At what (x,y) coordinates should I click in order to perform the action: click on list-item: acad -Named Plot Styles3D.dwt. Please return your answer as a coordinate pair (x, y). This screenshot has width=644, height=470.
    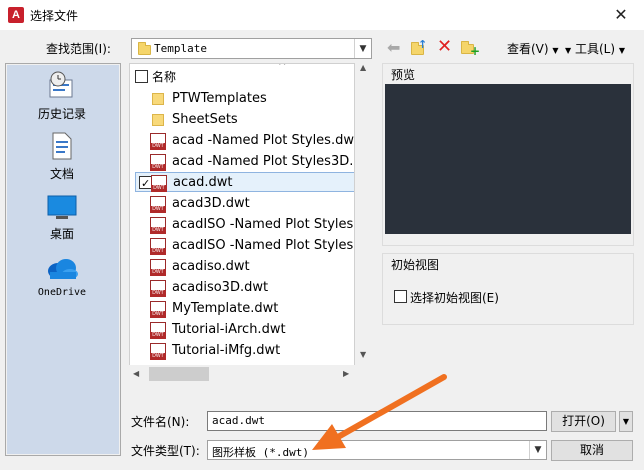
    Looking at the image, I should click on (252, 162).